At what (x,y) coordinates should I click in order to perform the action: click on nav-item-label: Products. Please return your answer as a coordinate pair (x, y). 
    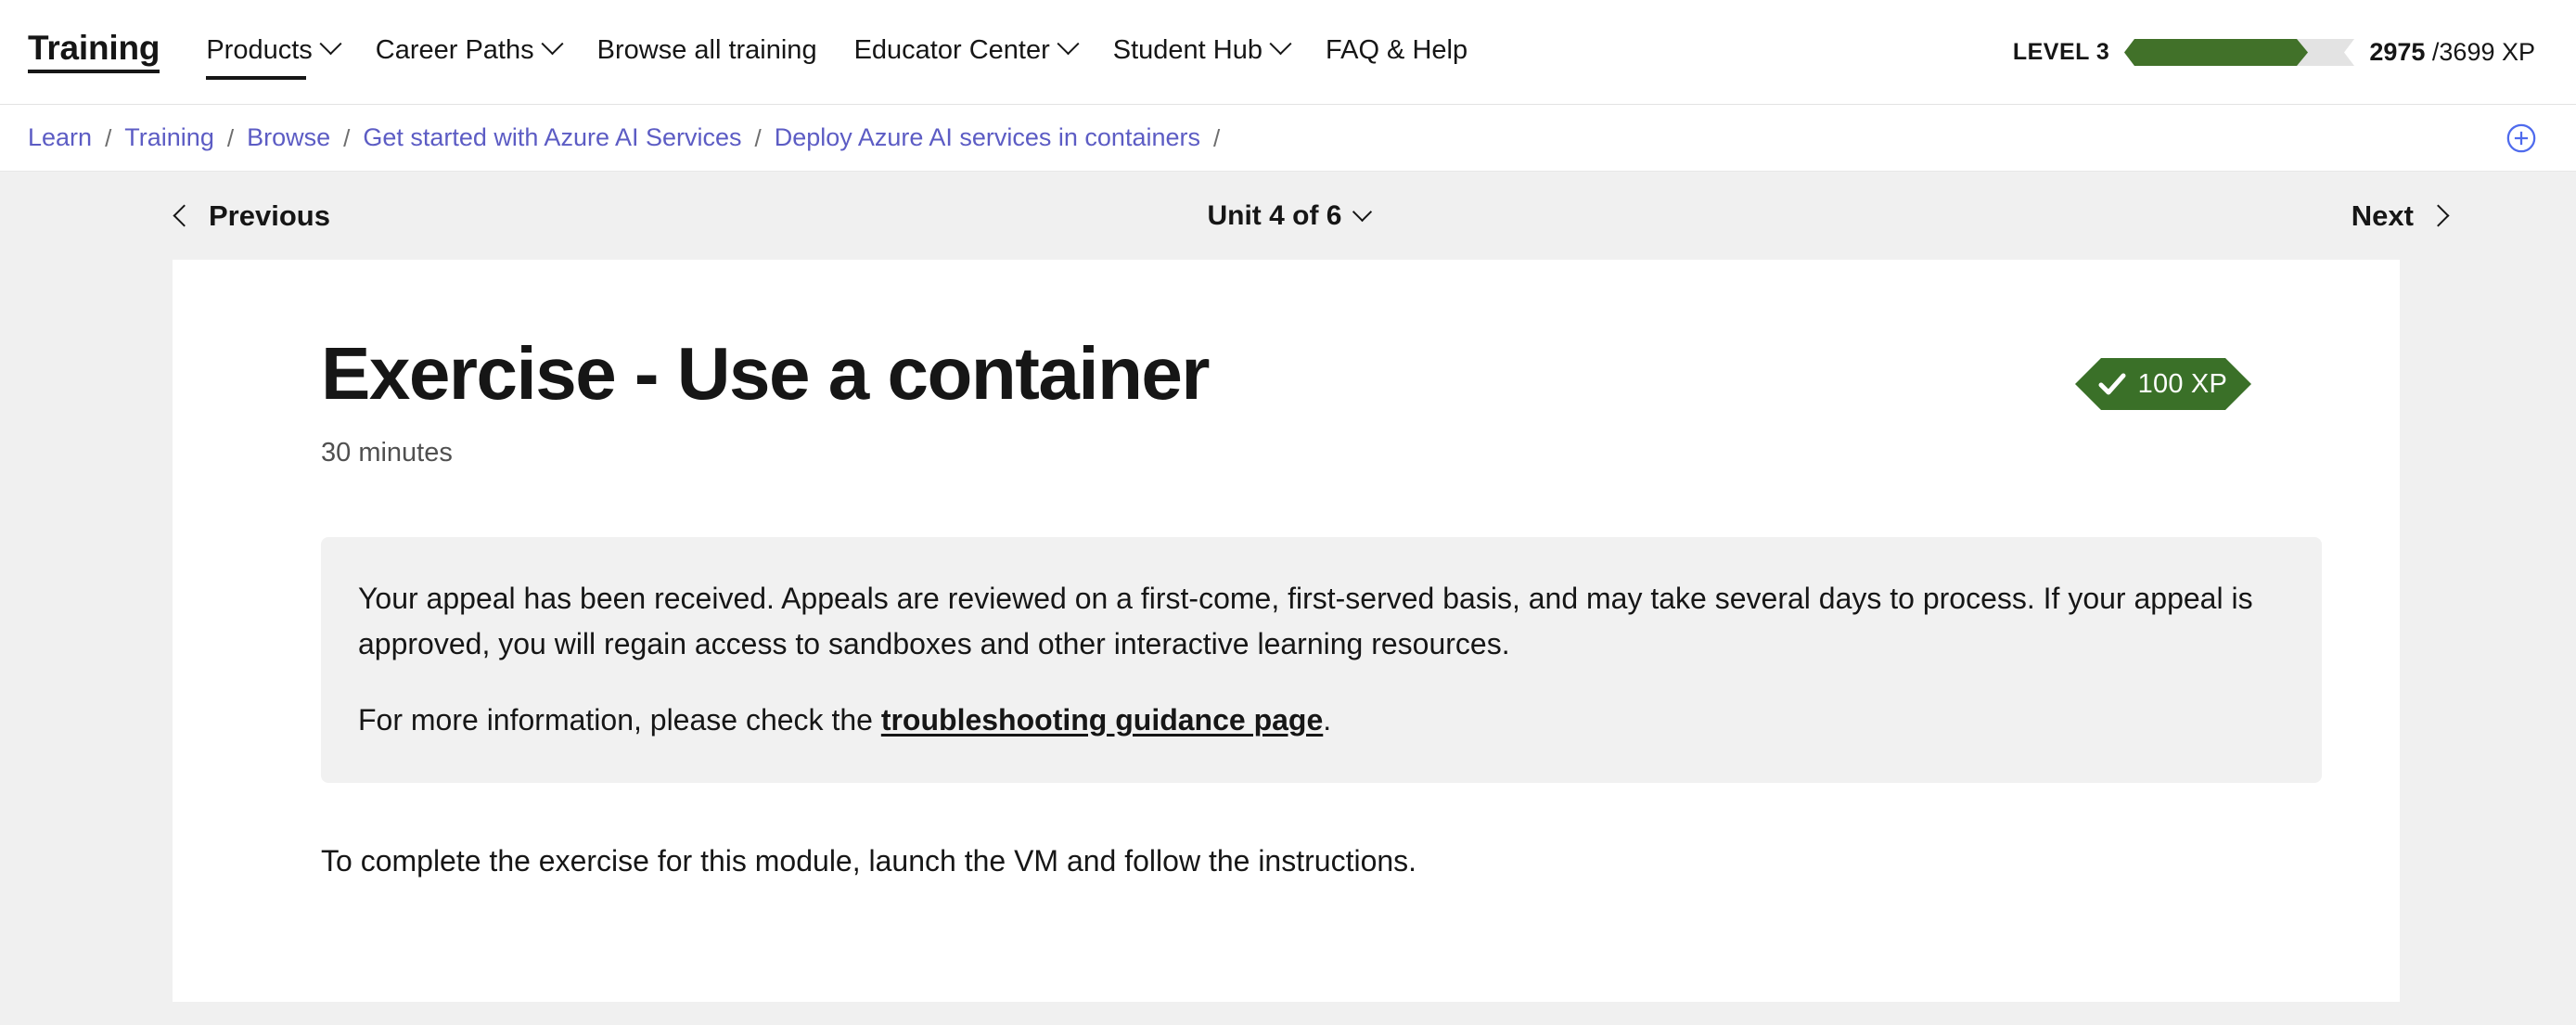
    Looking at the image, I should click on (259, 51).